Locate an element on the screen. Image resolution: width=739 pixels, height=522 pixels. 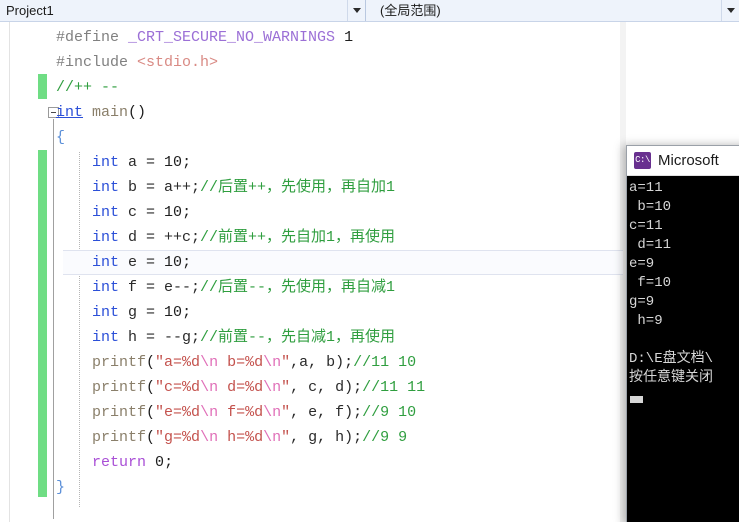
code-token: c = is located at coordinates (142, 212).